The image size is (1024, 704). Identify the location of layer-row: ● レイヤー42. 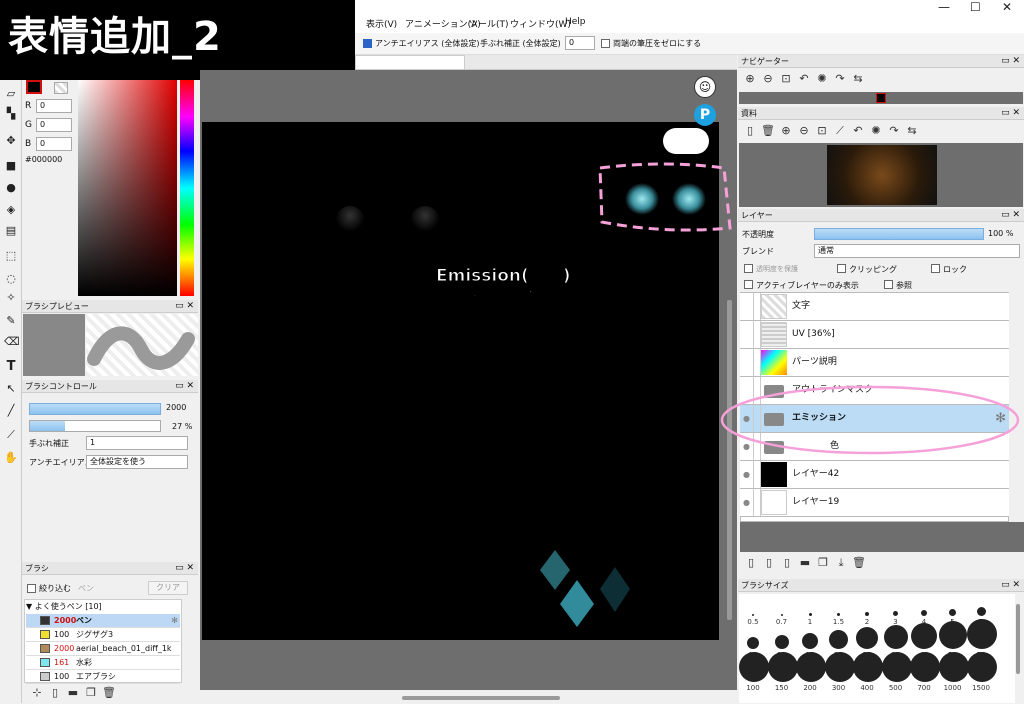
(874, 475).